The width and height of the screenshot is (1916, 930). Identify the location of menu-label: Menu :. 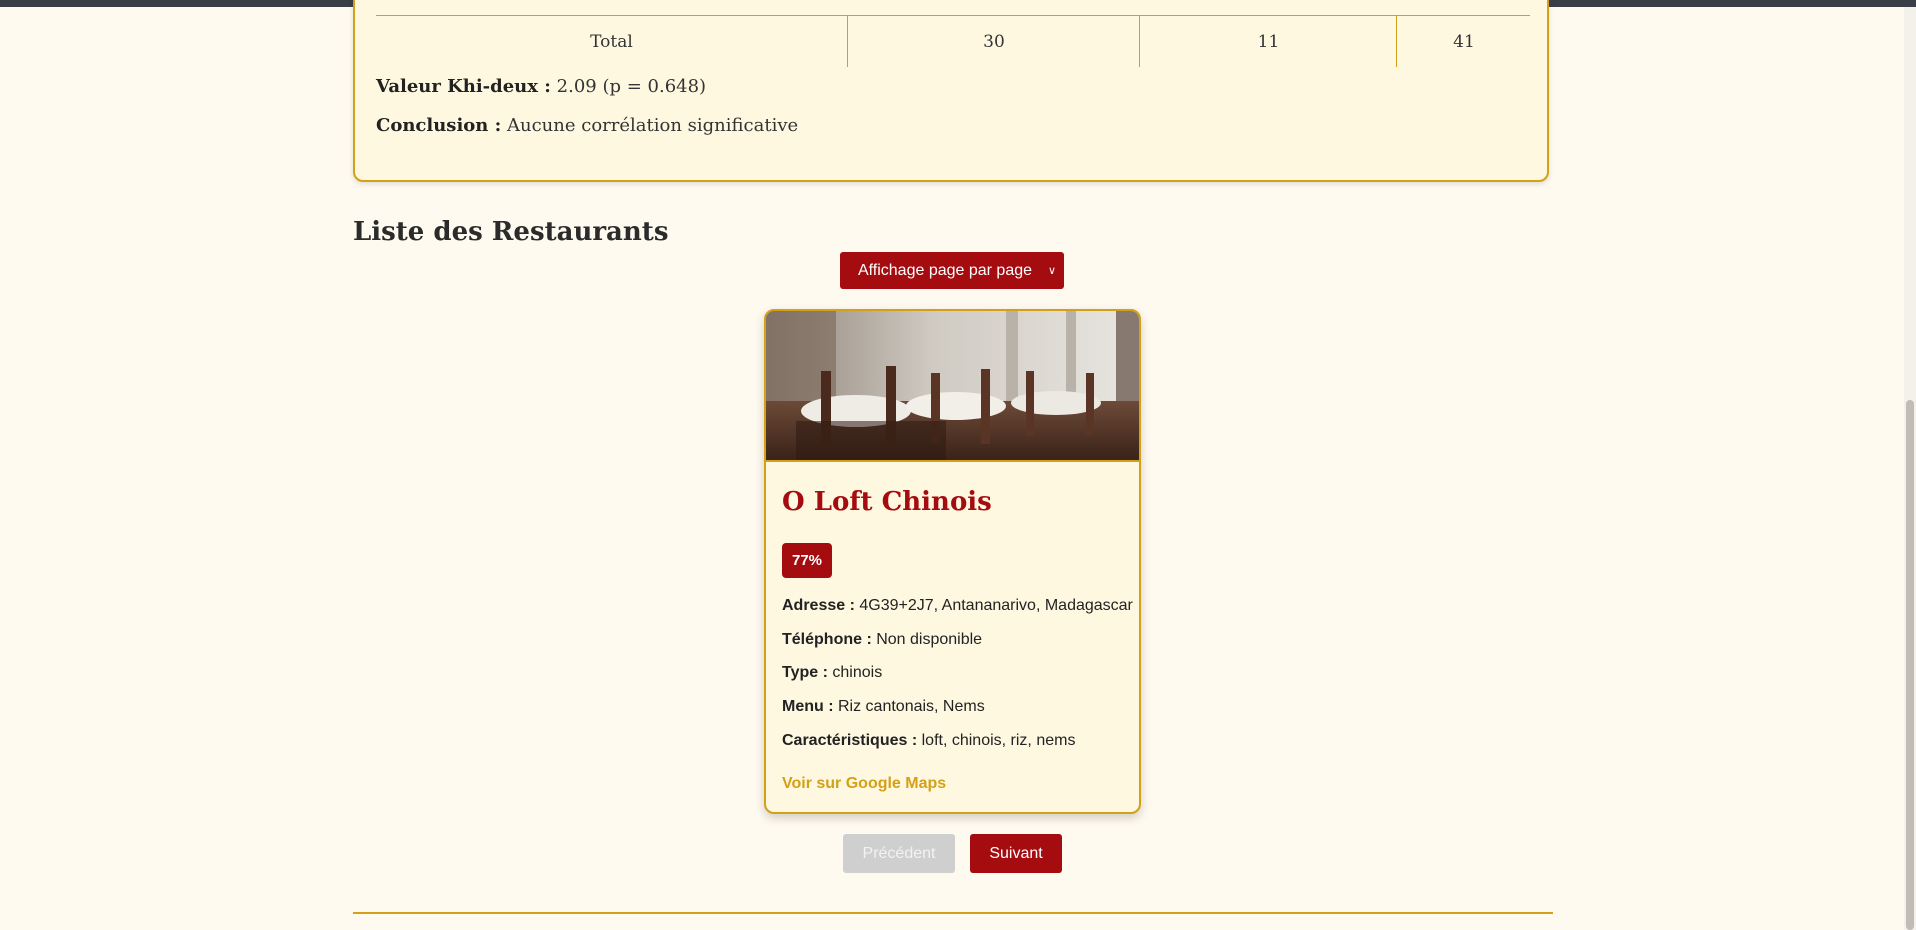
(808, 706).